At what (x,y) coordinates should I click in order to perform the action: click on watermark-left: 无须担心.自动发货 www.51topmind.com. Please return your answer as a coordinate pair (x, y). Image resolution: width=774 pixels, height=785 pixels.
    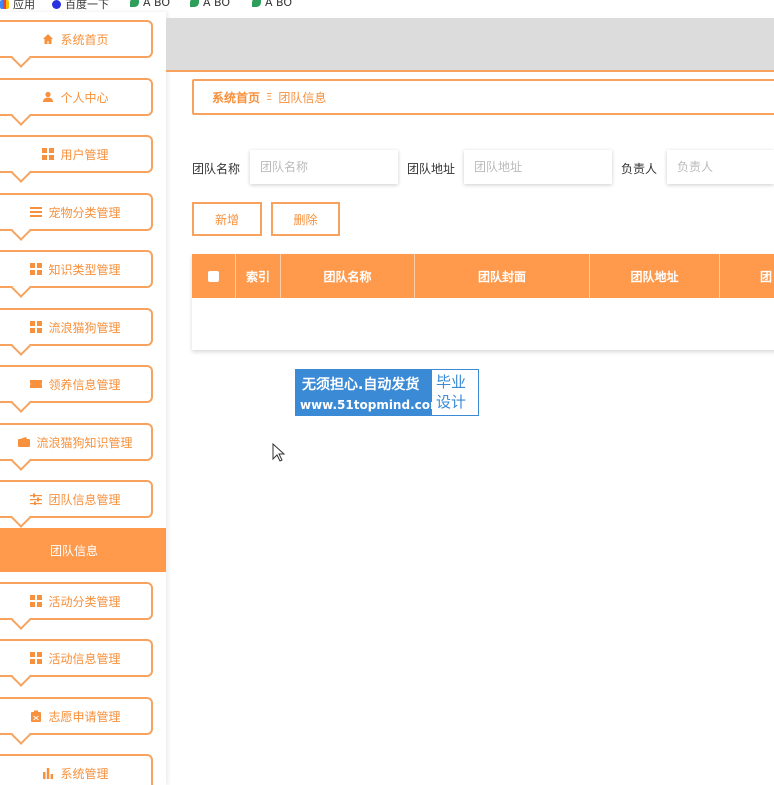
    Looking at the image, I should click on (369, 392).